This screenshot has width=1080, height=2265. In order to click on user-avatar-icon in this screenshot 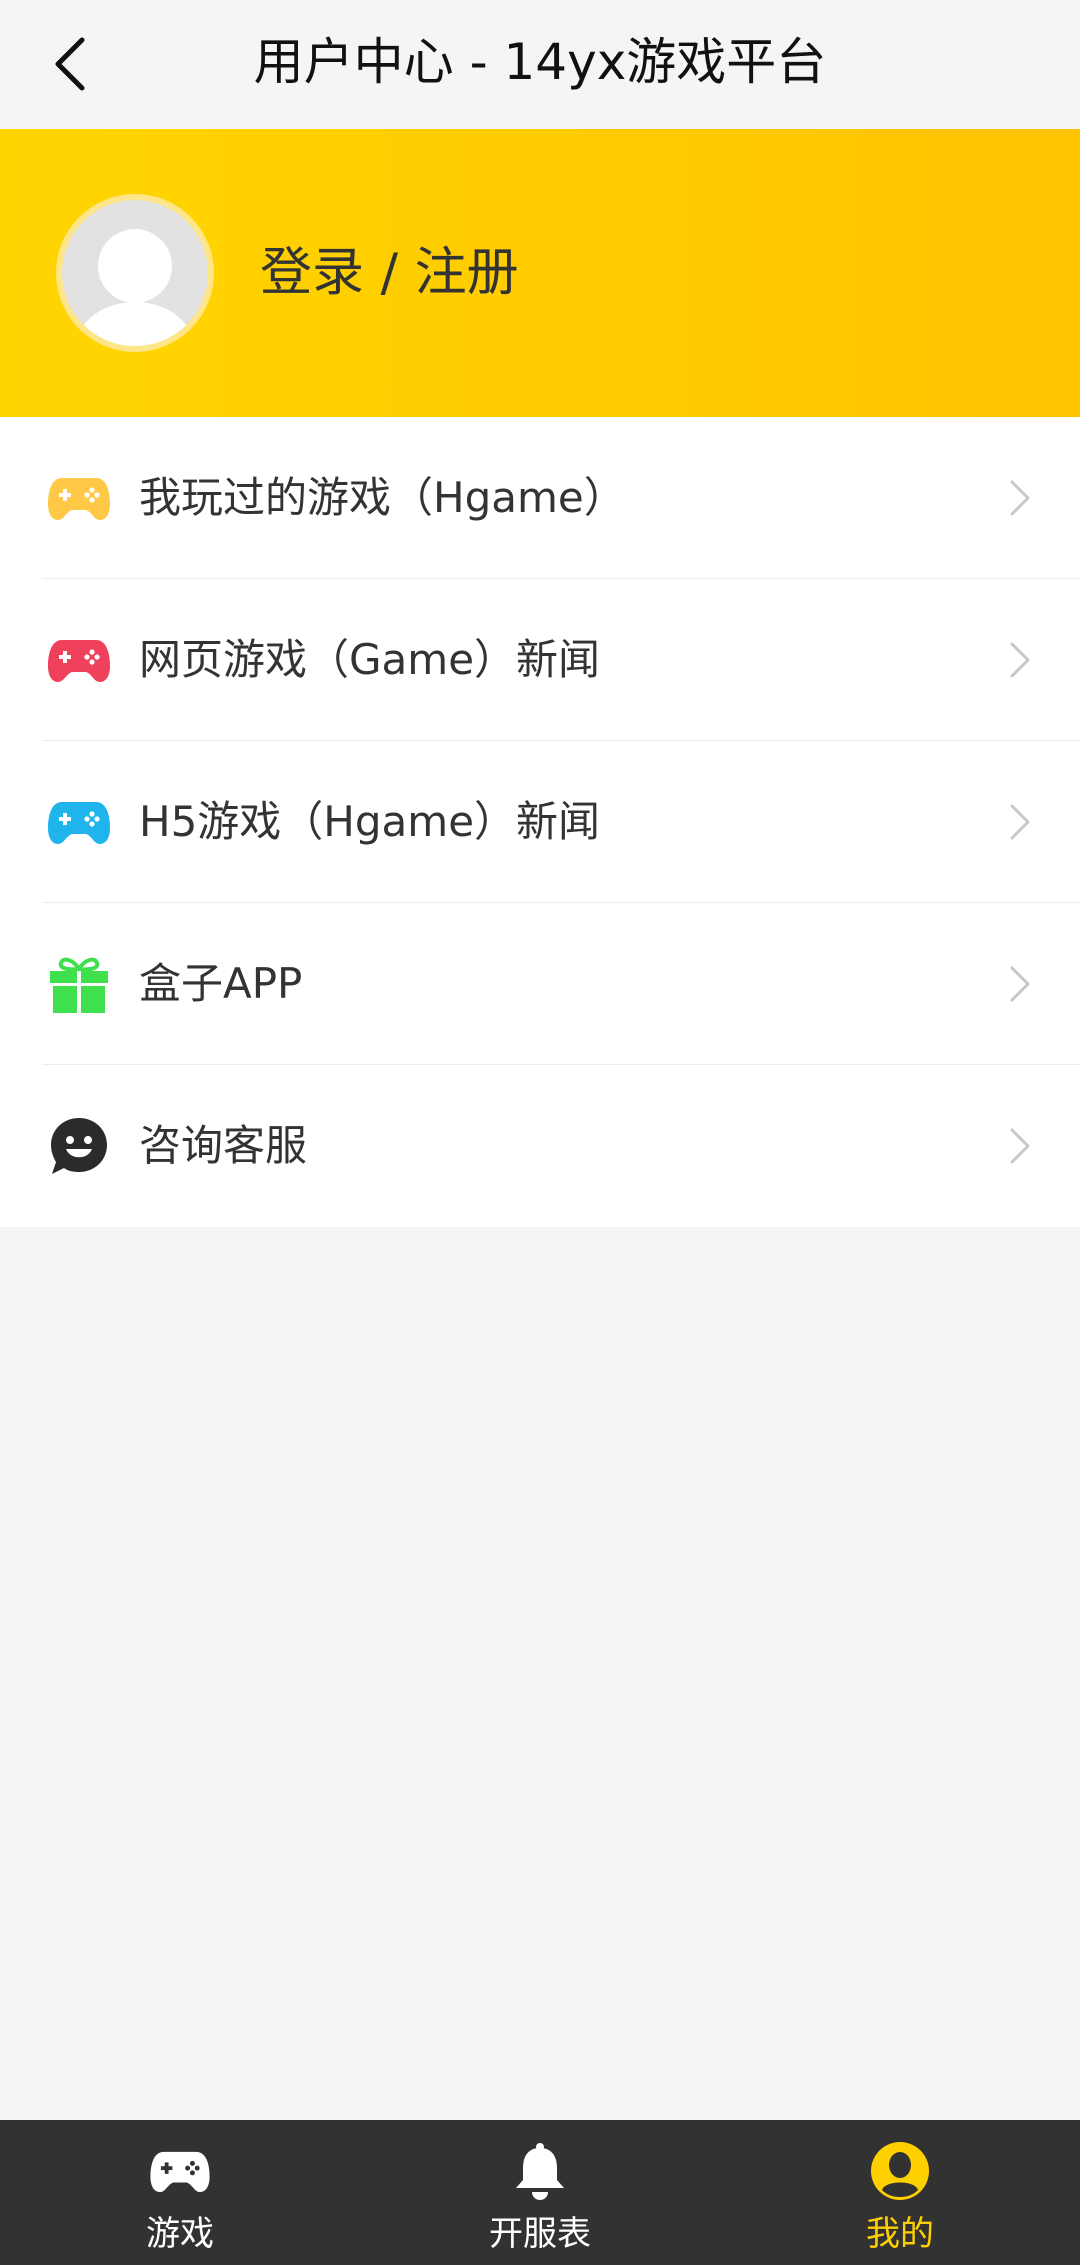, I will do `click(135, 273)`.